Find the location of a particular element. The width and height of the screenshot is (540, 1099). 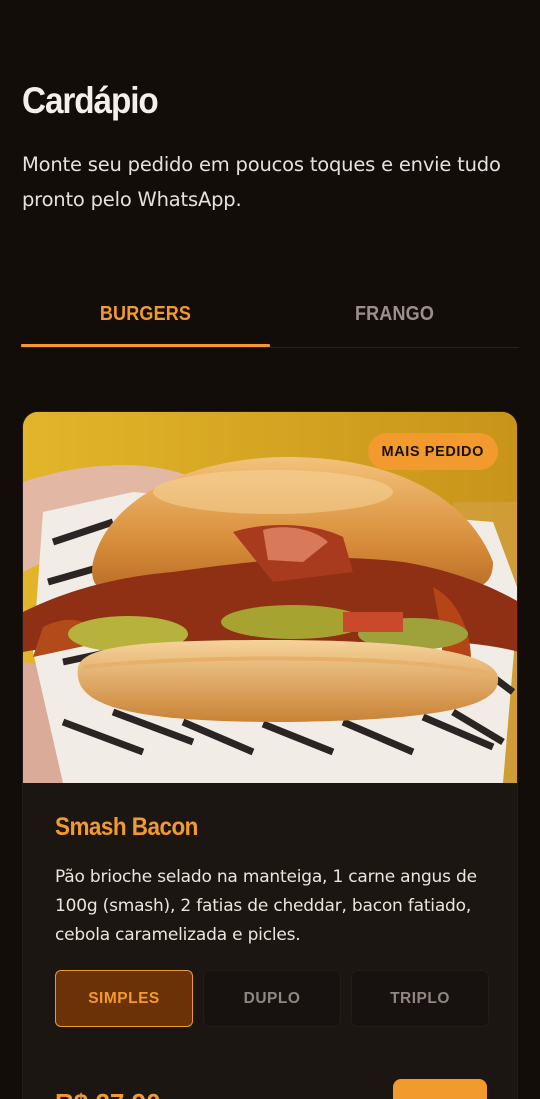

page-title: Cardápio is located at coordinates (90, 100).